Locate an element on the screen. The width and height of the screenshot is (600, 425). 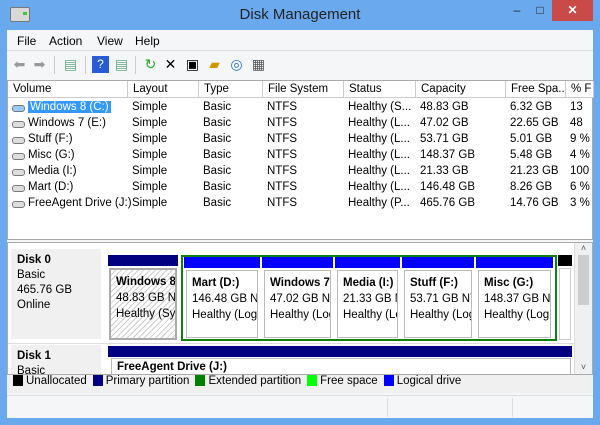
minimize-button: – is located at coordinates (517, 10).